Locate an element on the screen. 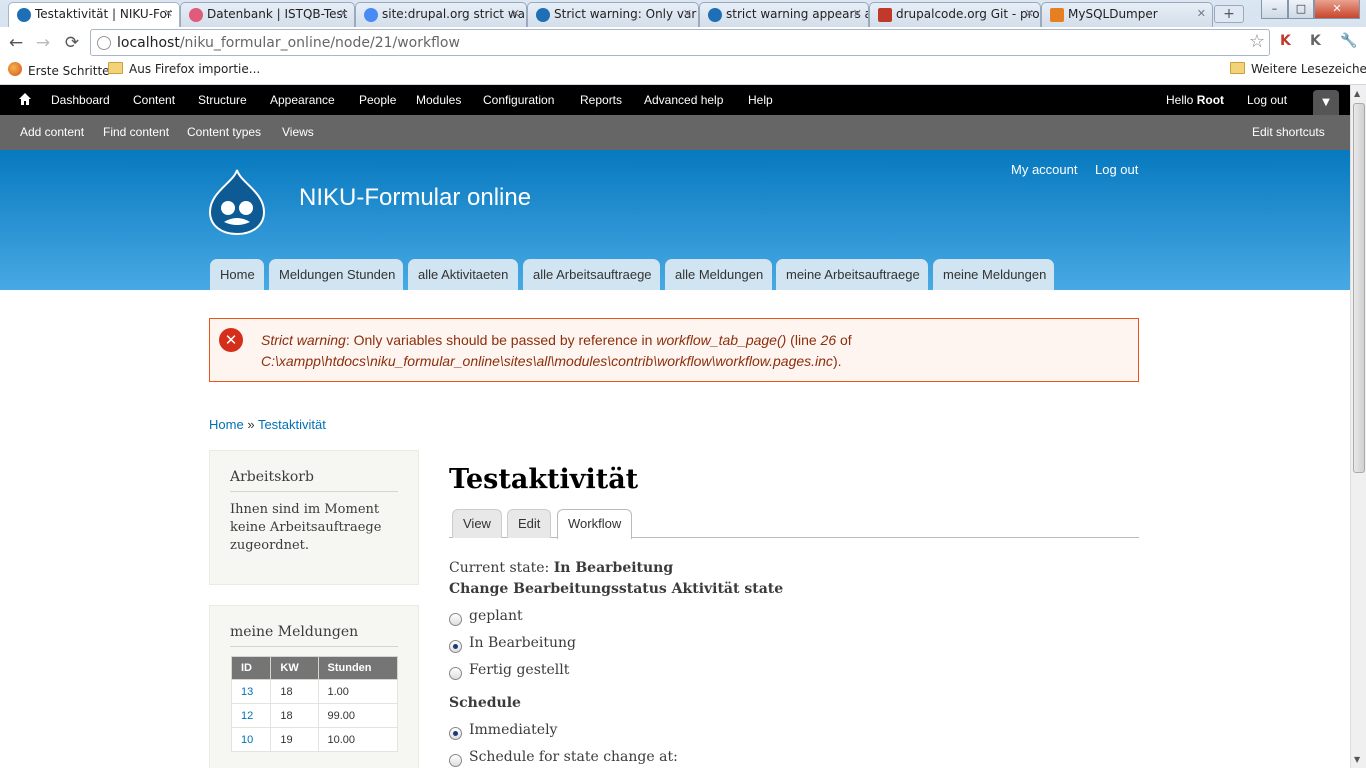 Image resolution: width=1366 pixels, height=768 pixels. schedule-radio-later is located at coordinates (455, 760).